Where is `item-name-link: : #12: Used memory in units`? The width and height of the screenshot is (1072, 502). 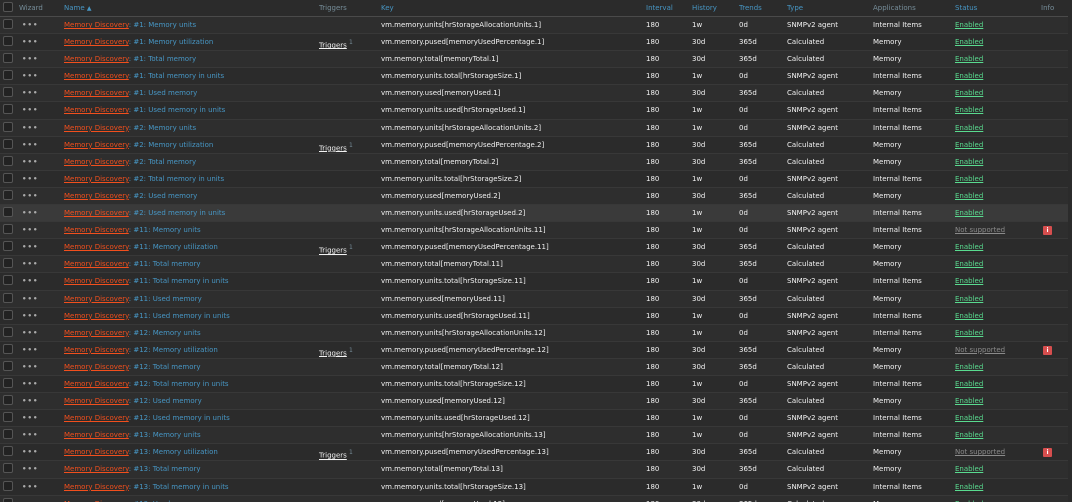 item-name-link: : #12: Used memory in units is located at coordinates (179, 418).